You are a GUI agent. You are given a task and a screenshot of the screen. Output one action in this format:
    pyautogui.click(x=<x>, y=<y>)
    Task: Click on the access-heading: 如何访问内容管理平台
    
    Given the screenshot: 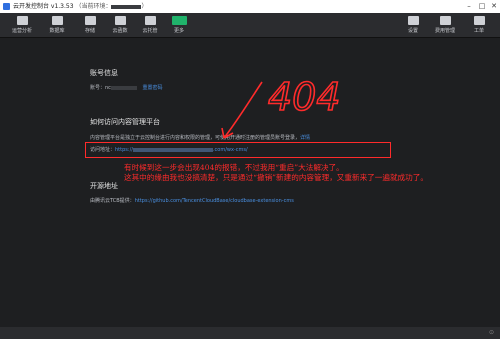 What is the action you would take?
    pyautogui.click(x=125, y=122)
    